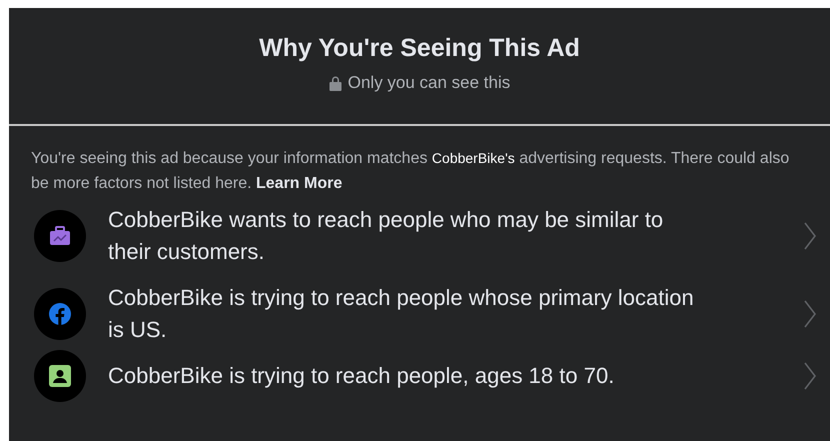 This screenshot has width=830, height=441. What do you see at coordinates (335, 83) in the screenshot?
I see `lock-icon` at bounding box center [335, 83].